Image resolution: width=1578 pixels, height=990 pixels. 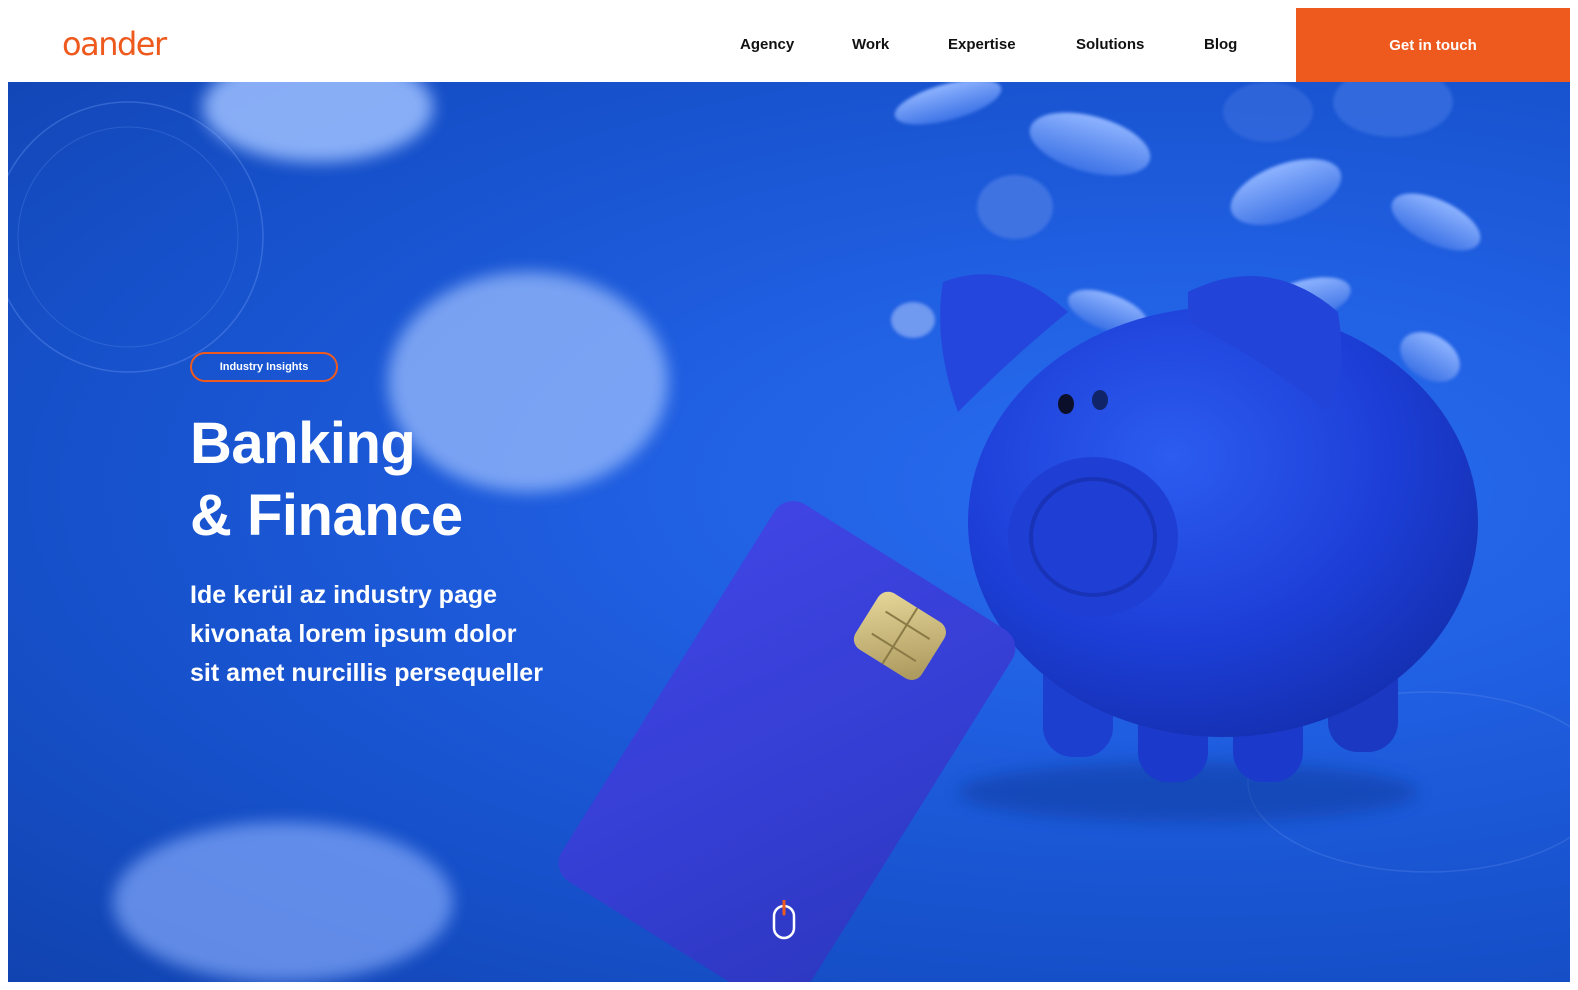 I want to click on get-in-touch-button: Get in touch, so click(x=1433, y=45).